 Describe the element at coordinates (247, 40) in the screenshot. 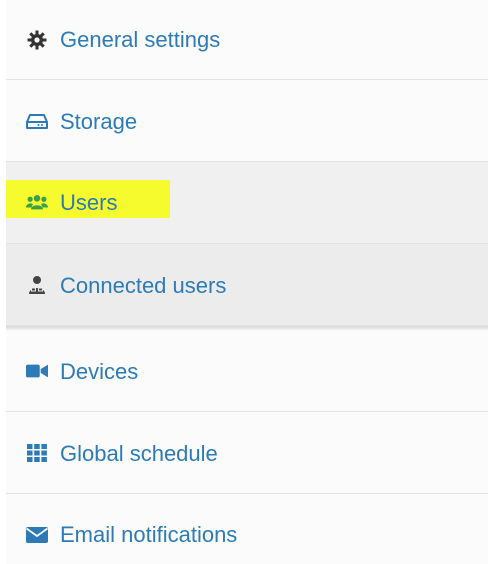

I see `menu-item-general-settings: General settings` at that location.